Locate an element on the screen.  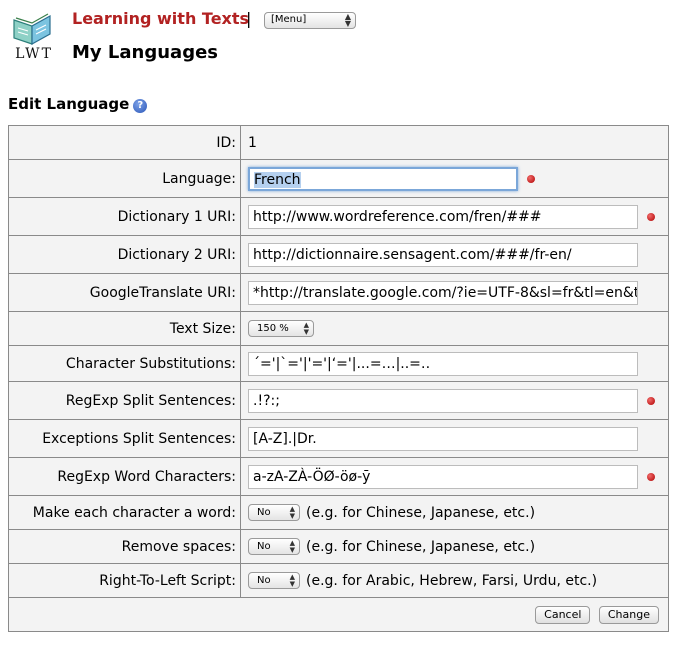
help-icon: ? is located at coordinates (140, 106).